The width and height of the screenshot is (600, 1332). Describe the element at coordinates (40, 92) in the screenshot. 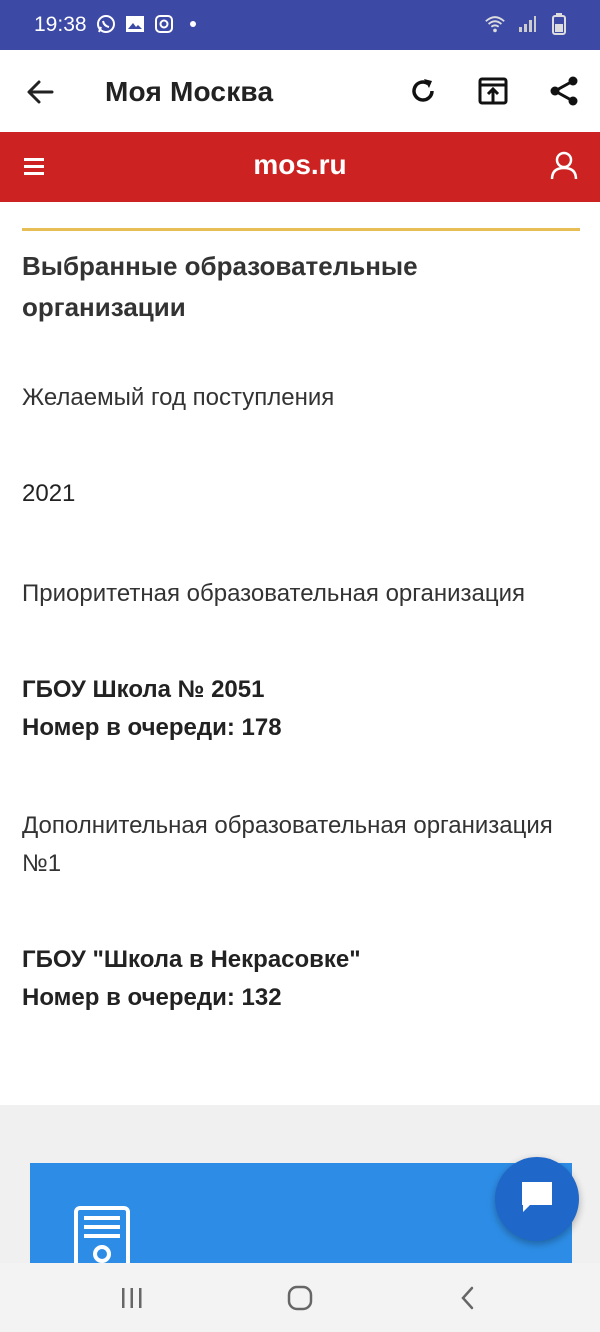

I see `back-arrow-icon` at that location.